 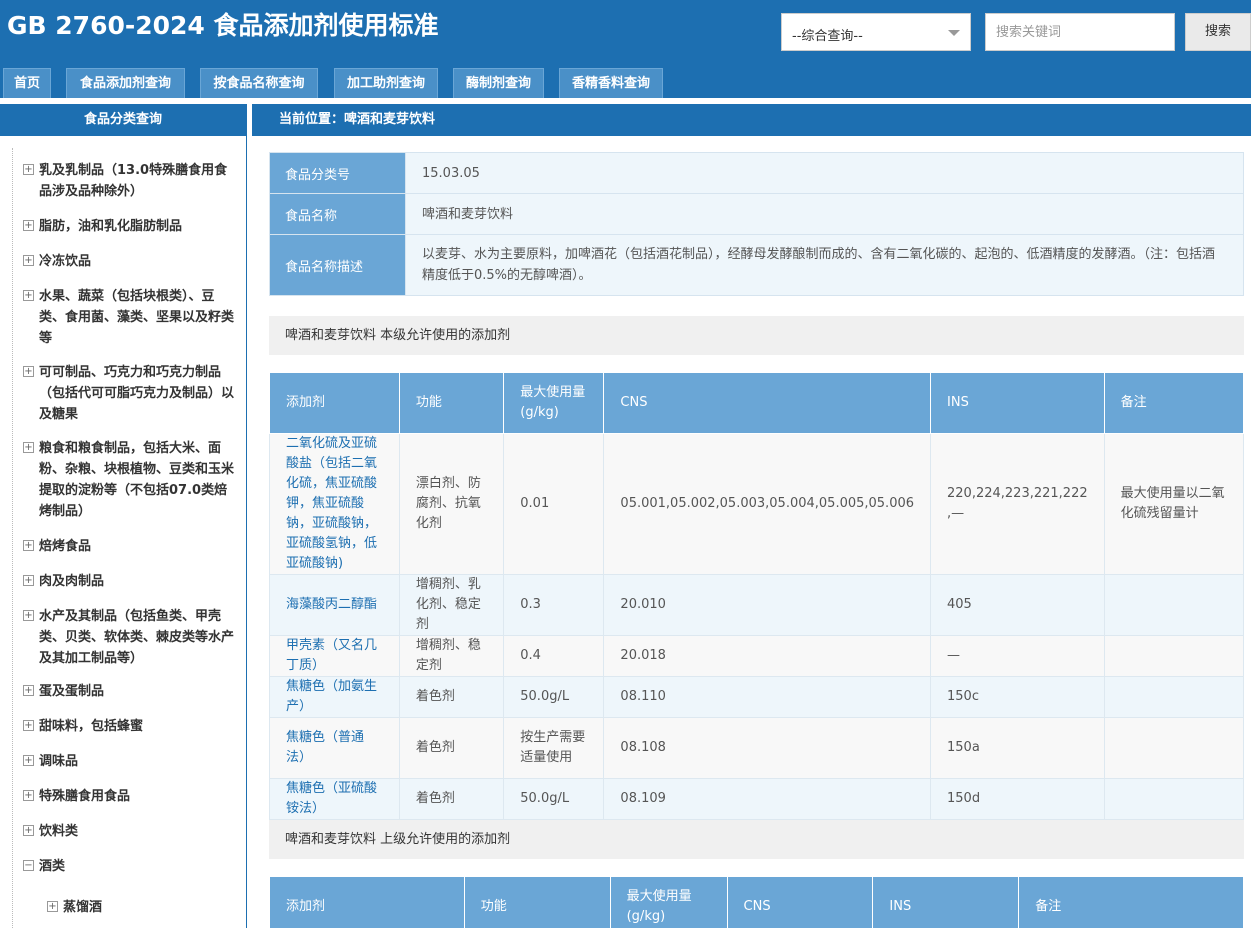 I want to click on info-key: 食品名称, so click(x=337, y=214).